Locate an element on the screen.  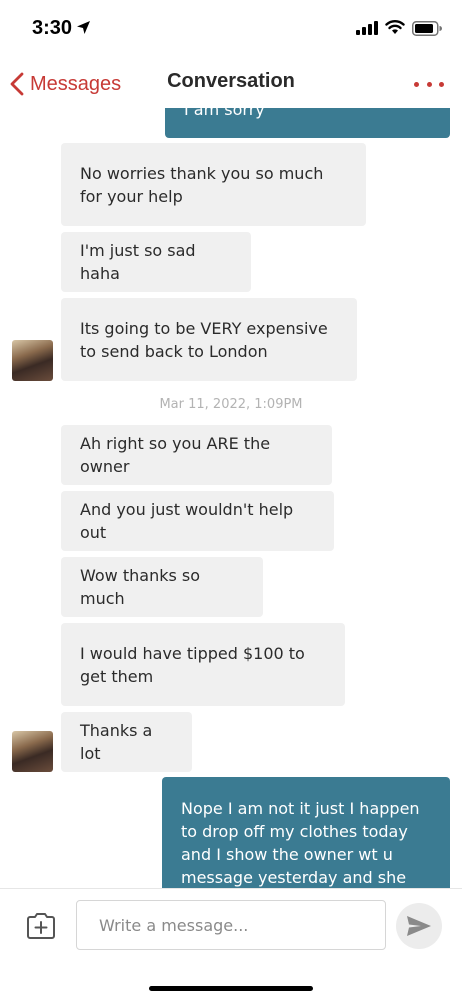
nav-bar: Messages Conversation is located at coordinates (231, 83).